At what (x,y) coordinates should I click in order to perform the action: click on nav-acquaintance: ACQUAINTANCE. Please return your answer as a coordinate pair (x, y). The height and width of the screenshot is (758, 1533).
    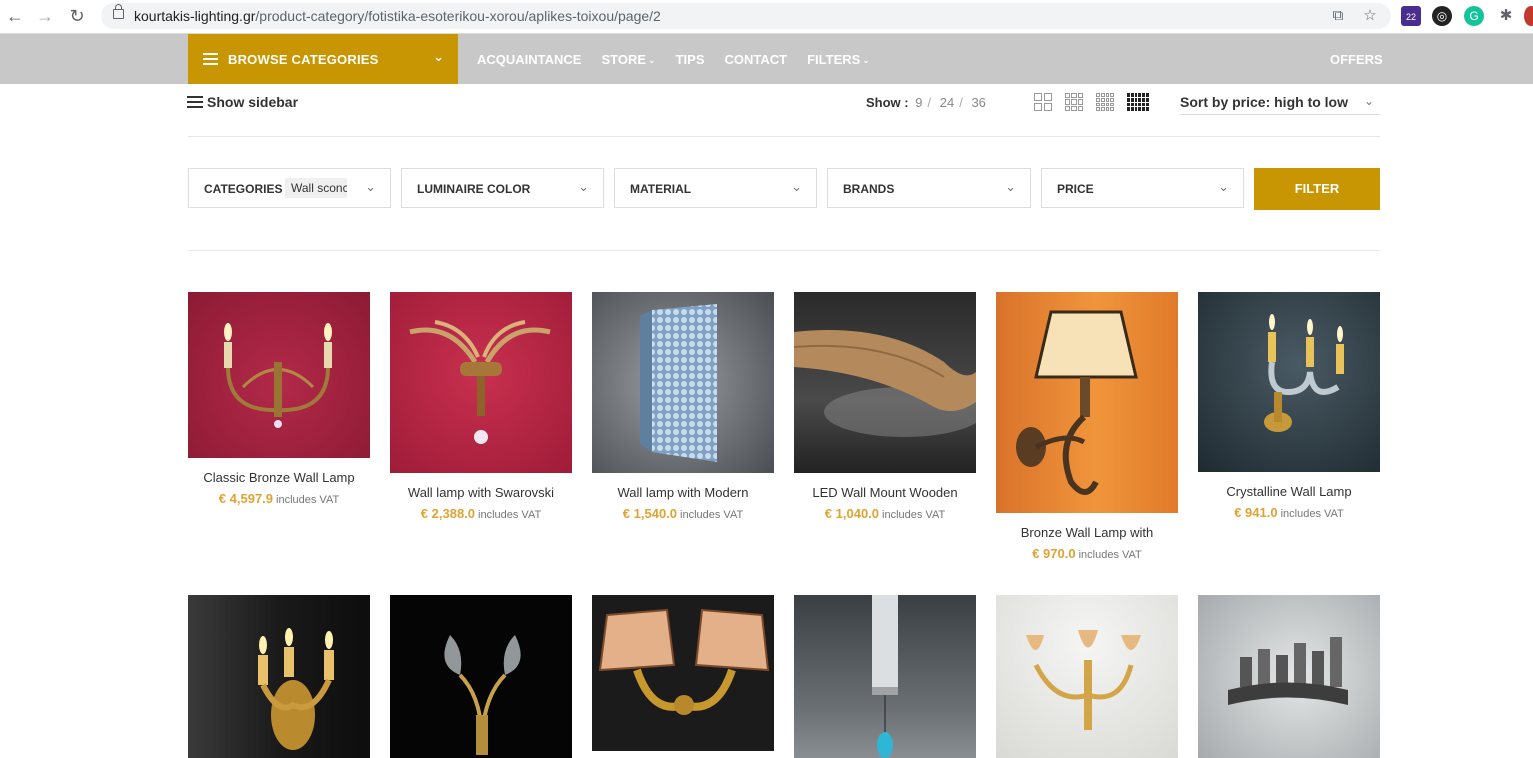
    Looking at the image, I should click on (529, 59).